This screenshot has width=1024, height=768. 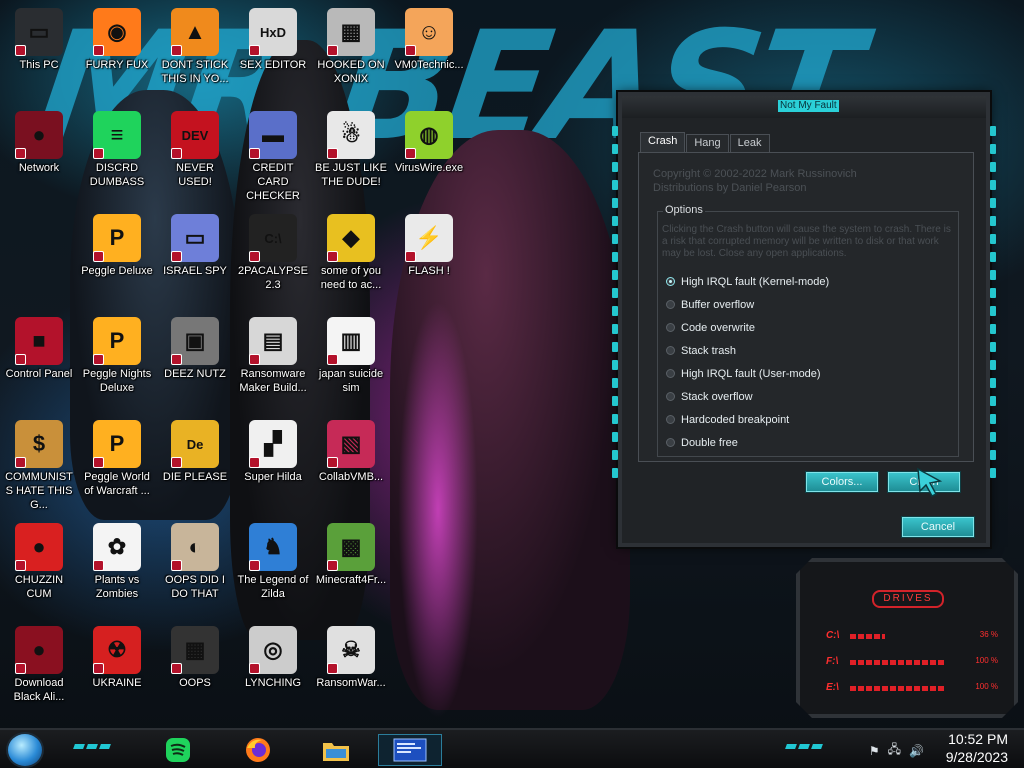 I want to click on desktop-icon: DEV NEVER USED!, so click(x=195, y=157).